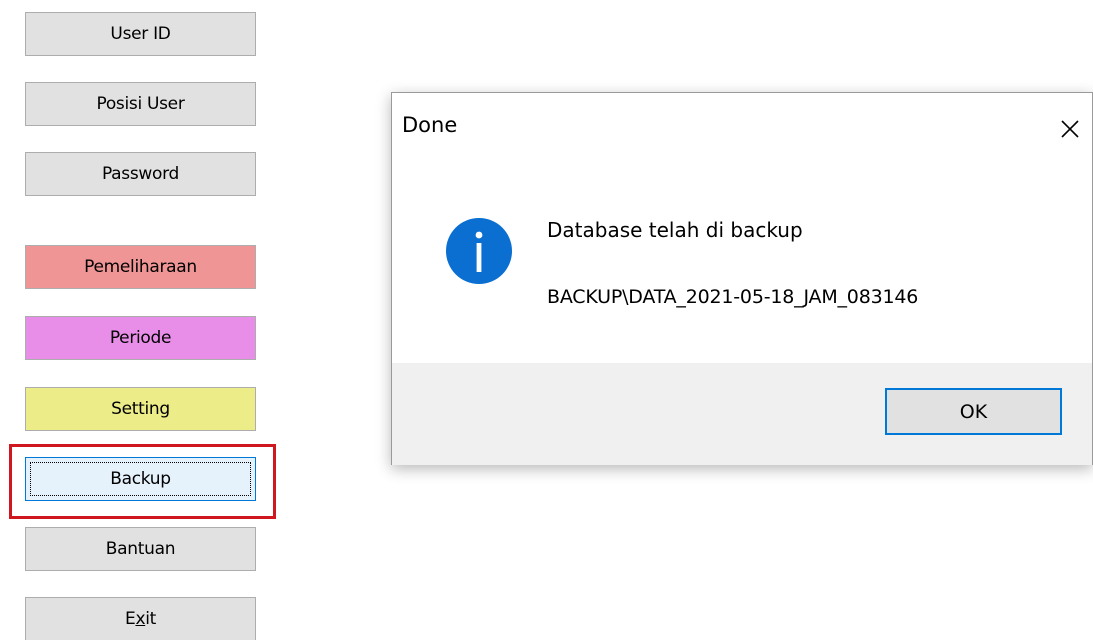 The image size is (1093, 640). I want to click on periode-button: Periode, so click(140, 338).